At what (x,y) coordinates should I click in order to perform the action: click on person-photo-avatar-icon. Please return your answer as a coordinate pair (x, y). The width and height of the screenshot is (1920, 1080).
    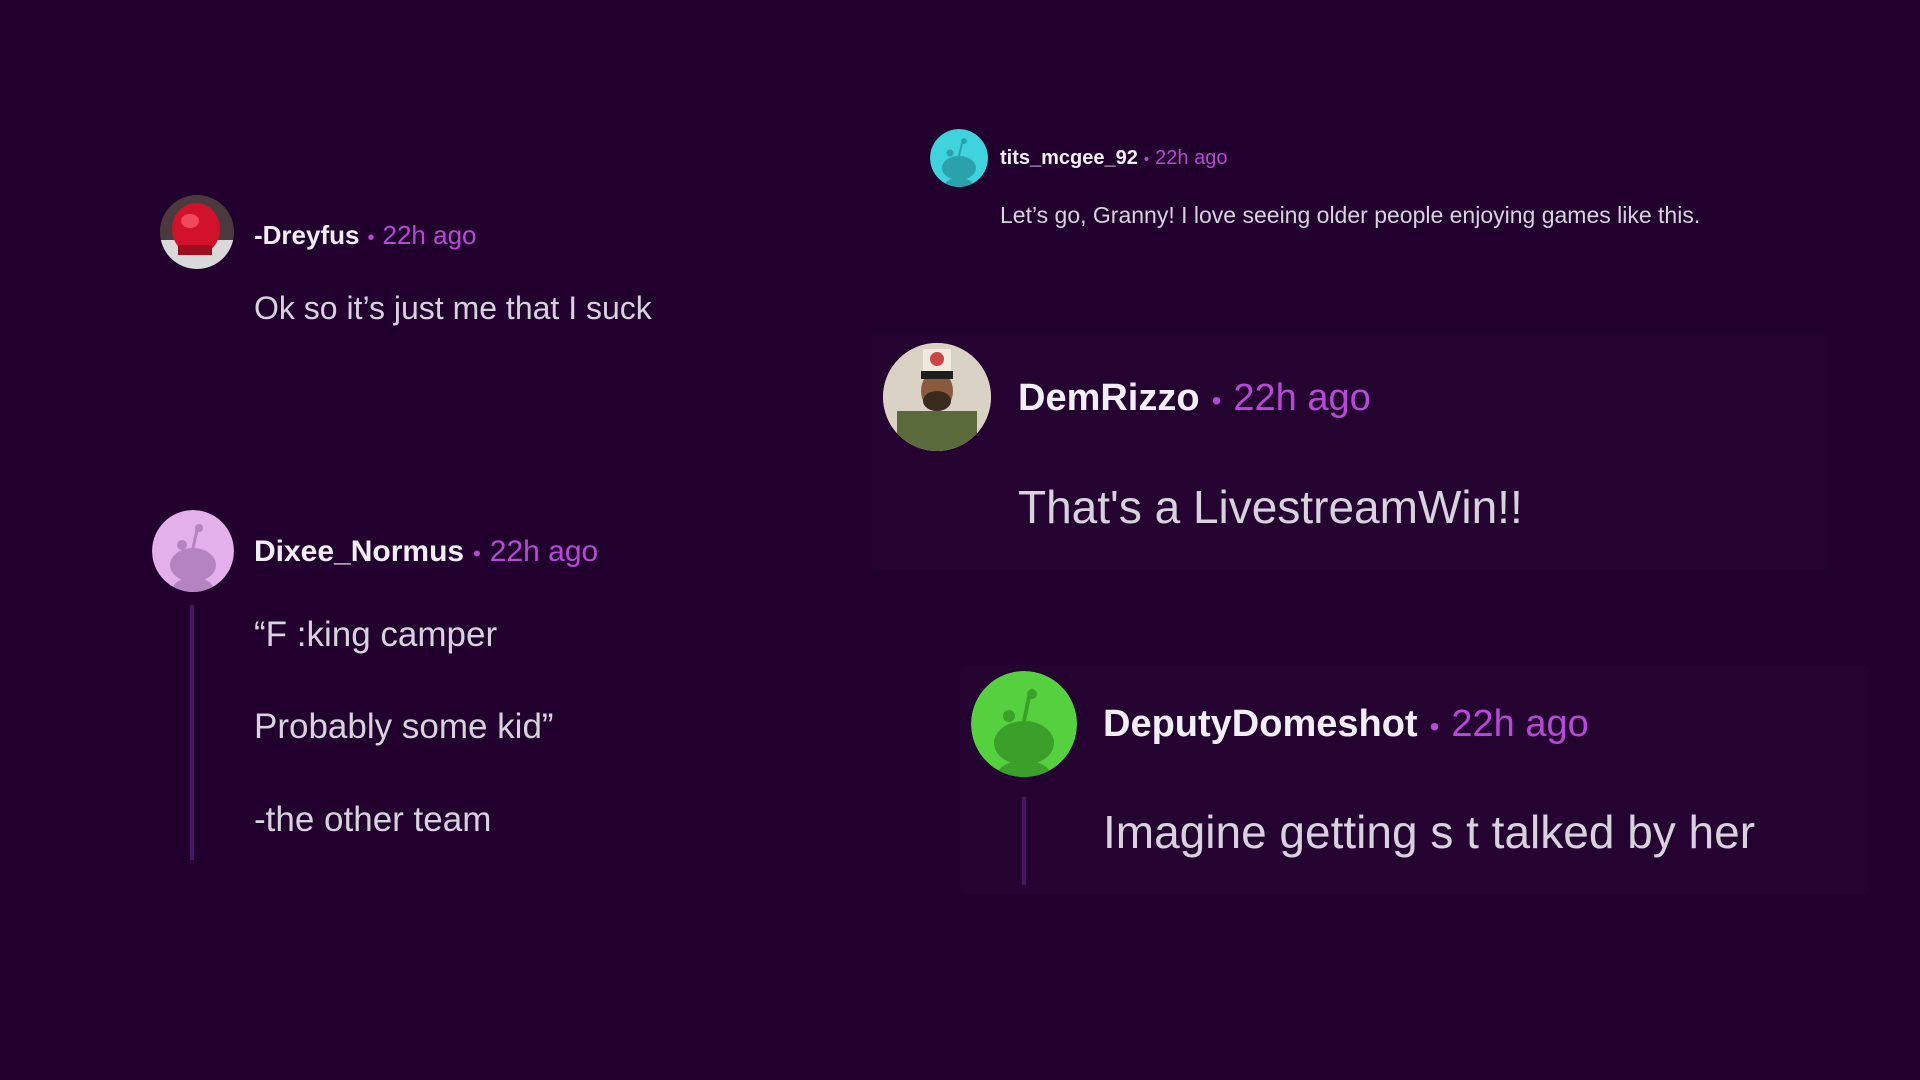
    Looking at the image, I should click on (937, 397).